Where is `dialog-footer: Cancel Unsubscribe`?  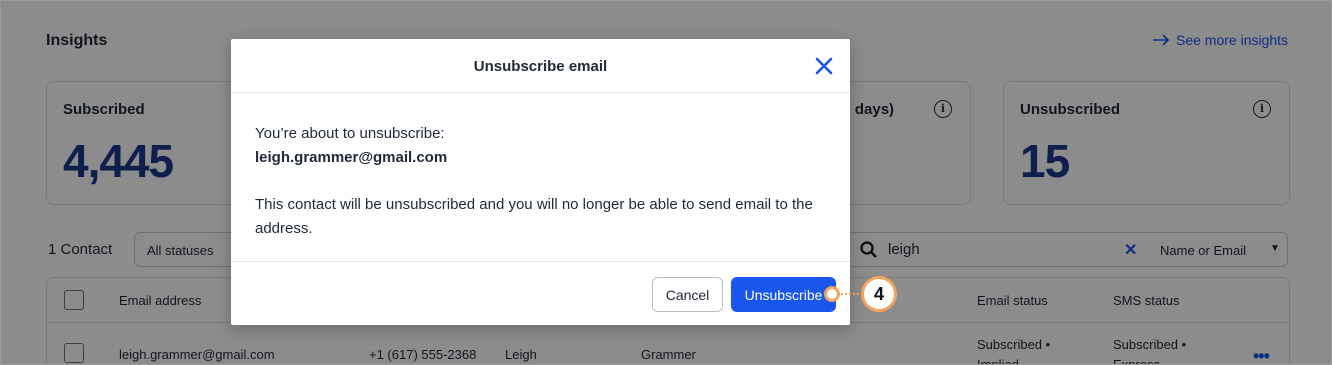
dialog-footer: Cancel Unsubscribe is located at coordinates (540, 293).